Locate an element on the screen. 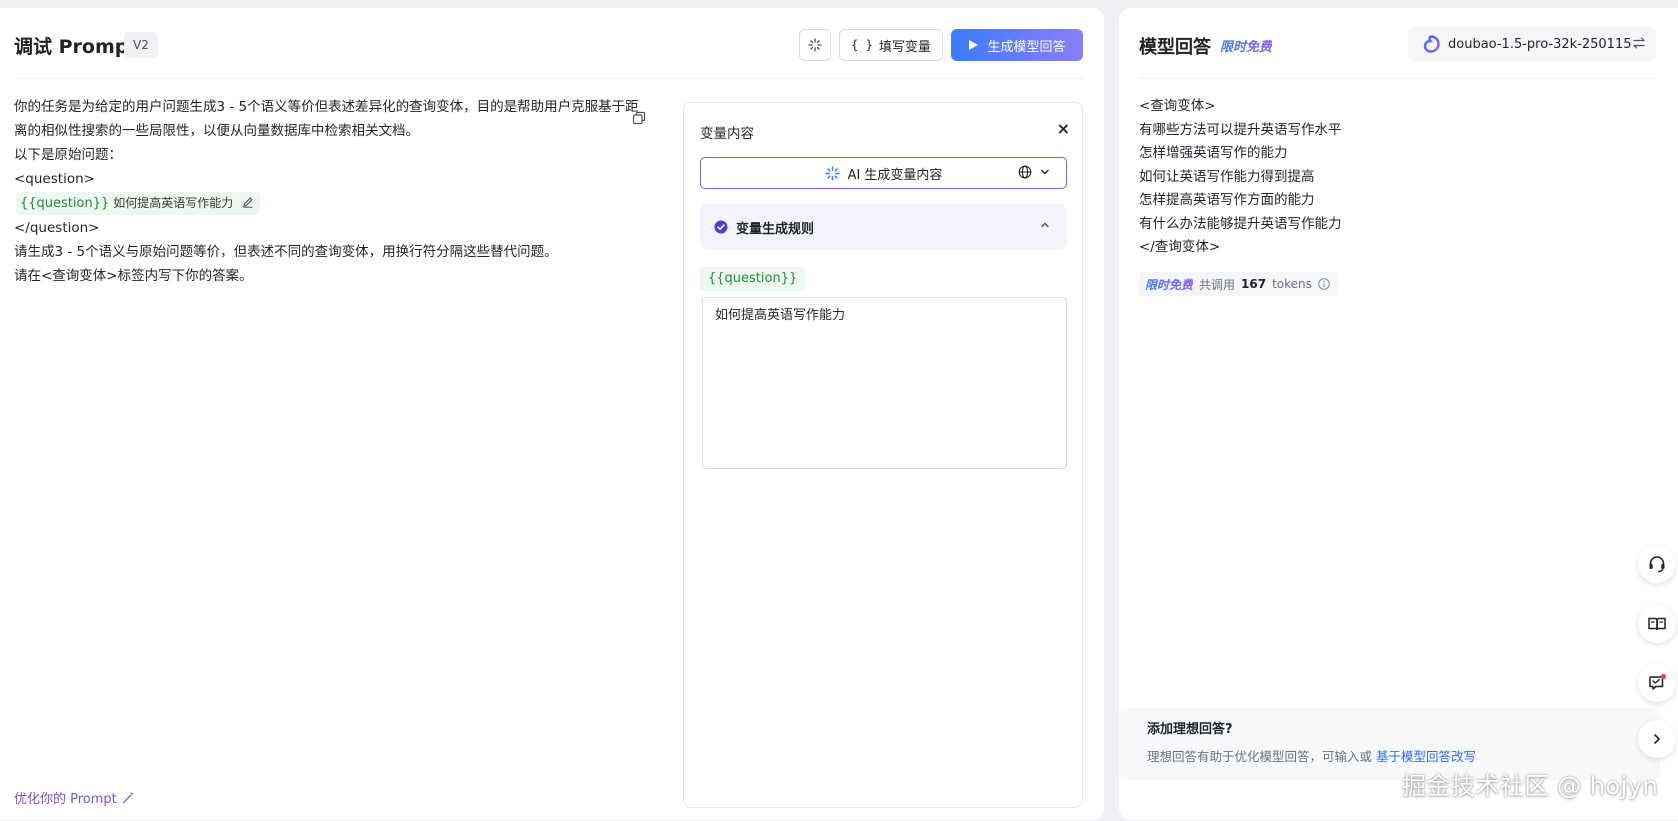 This screenshot has height=821, width=1678. support-button is located at coordinates (1657, 564).